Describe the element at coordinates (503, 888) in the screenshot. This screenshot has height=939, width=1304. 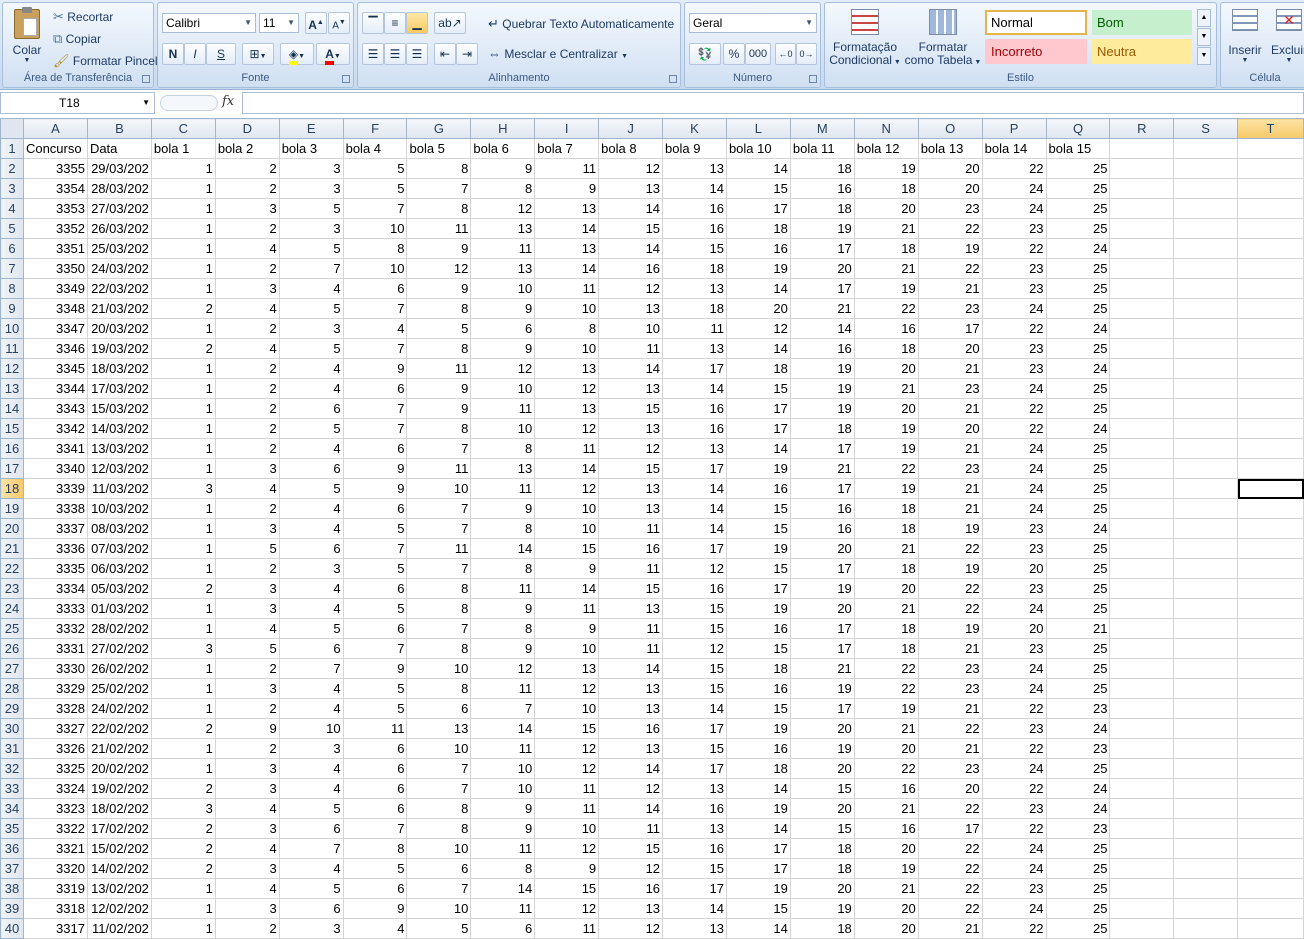
I see `cell-H38: 14` at that location.